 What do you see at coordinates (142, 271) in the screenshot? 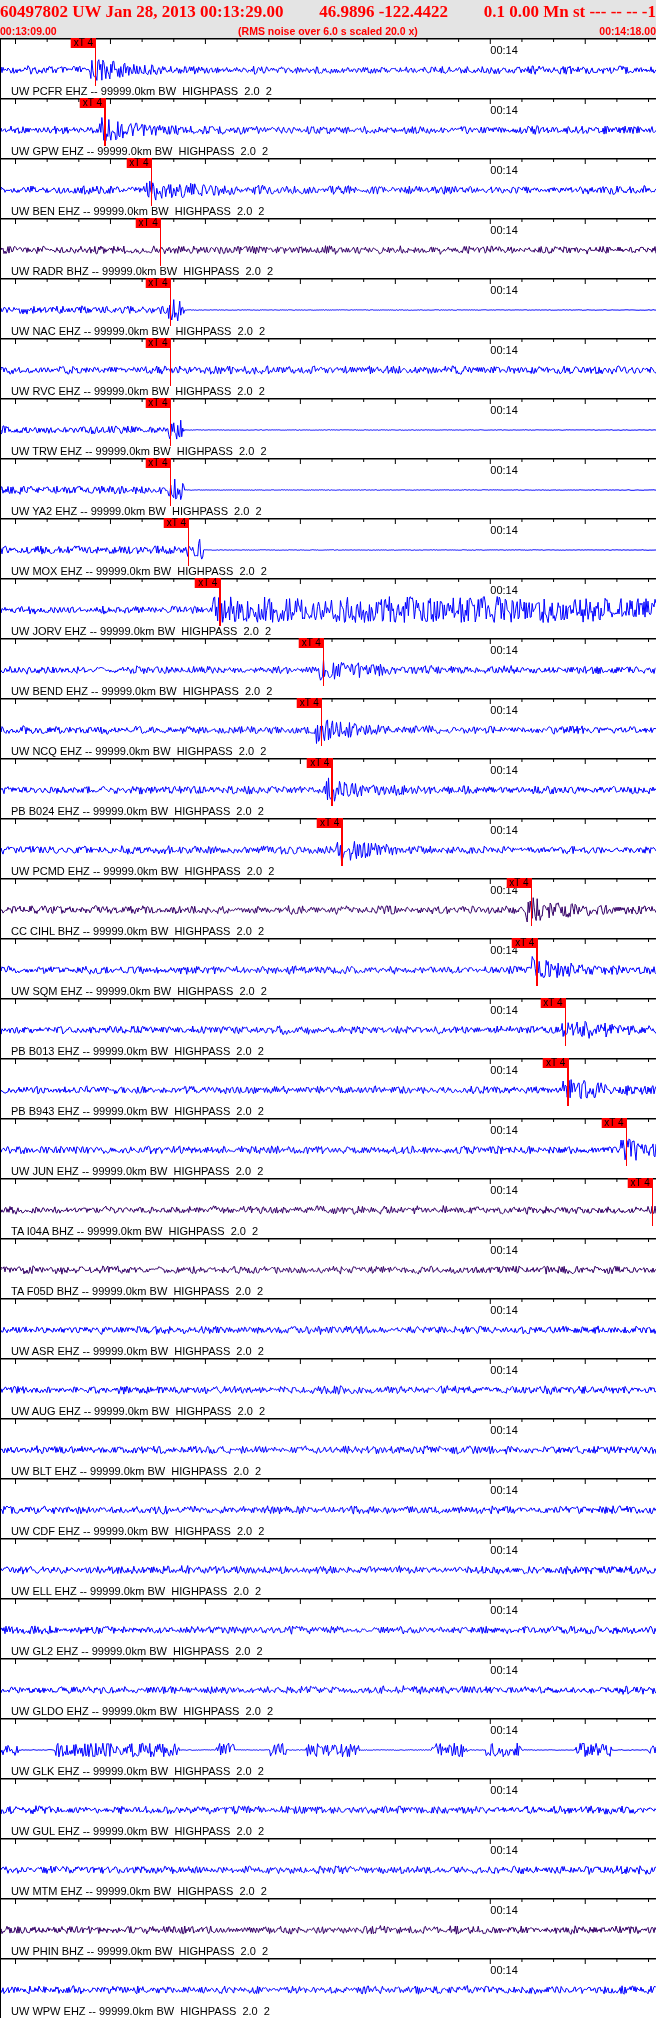
I see `station-label: UW RADR BHZ -- 99999.0km BW HIGHPASS 2.0 2` at bounding box center [142, 271].